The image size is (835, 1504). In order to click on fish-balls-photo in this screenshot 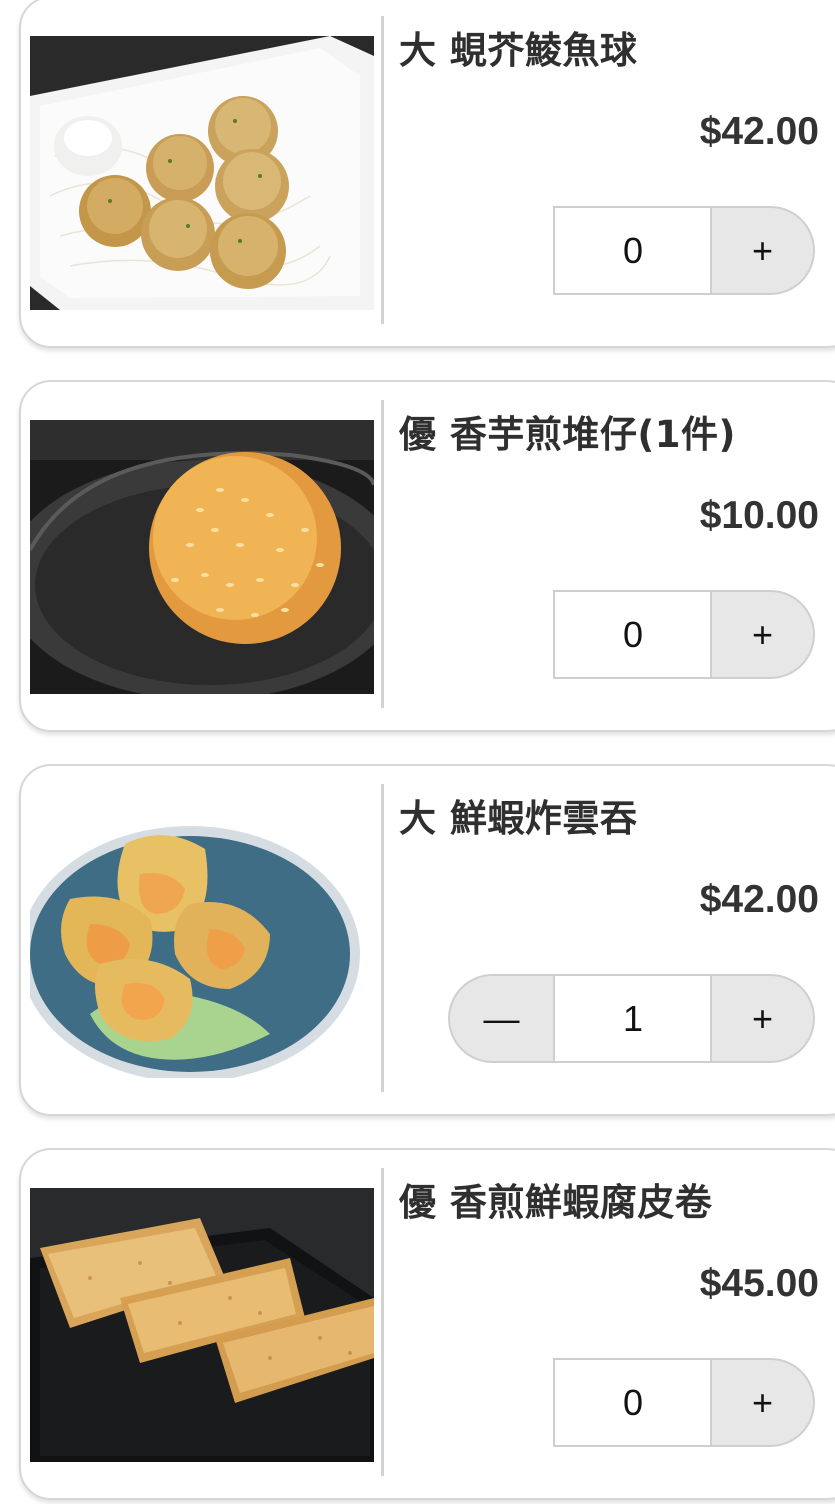, I will do `click(202, 173)`.